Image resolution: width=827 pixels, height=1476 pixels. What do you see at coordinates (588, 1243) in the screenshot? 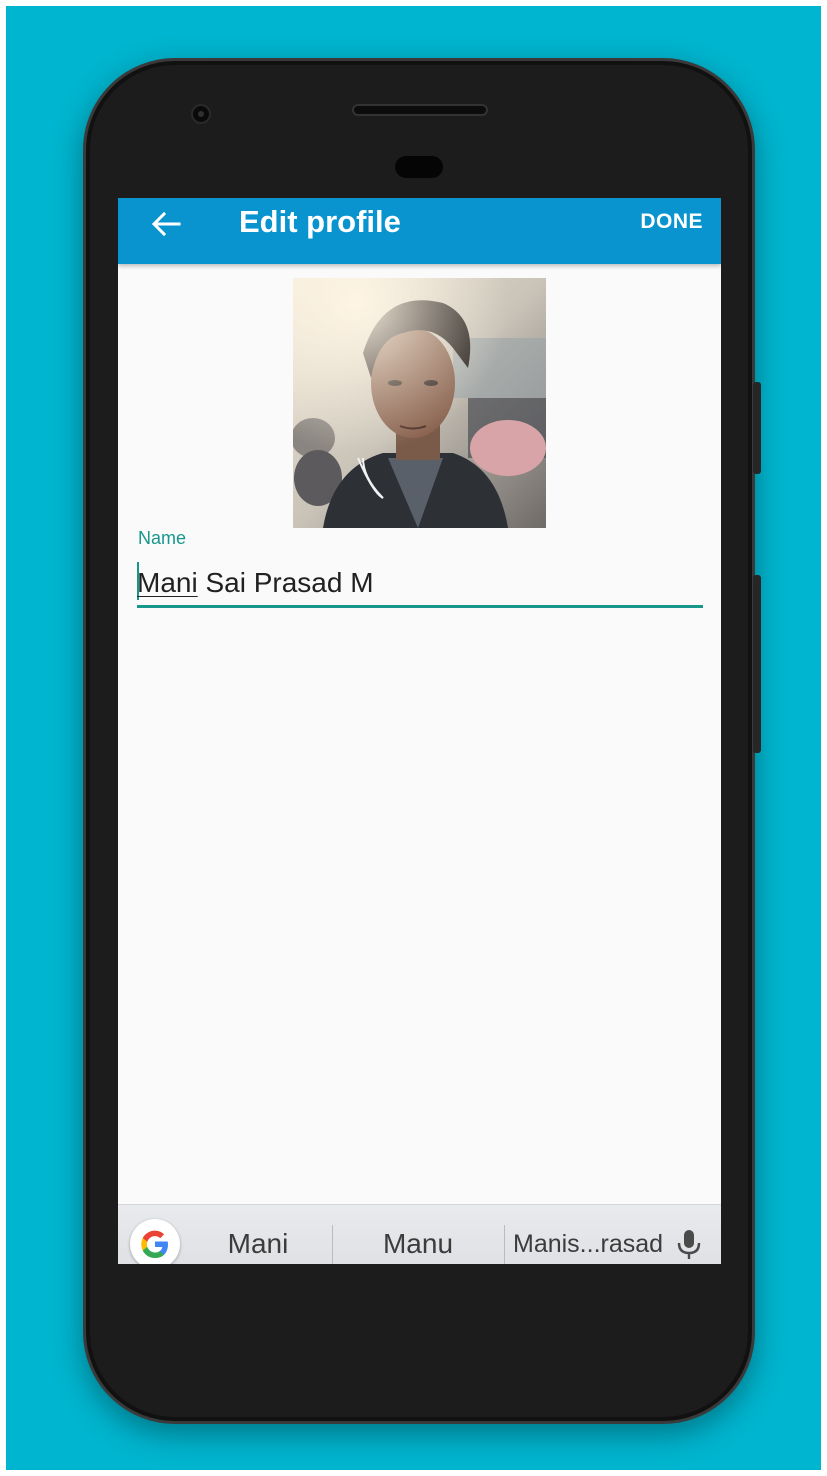
I see `suggestion-3: Manis...rasad` at bounding box center [588, 1243].